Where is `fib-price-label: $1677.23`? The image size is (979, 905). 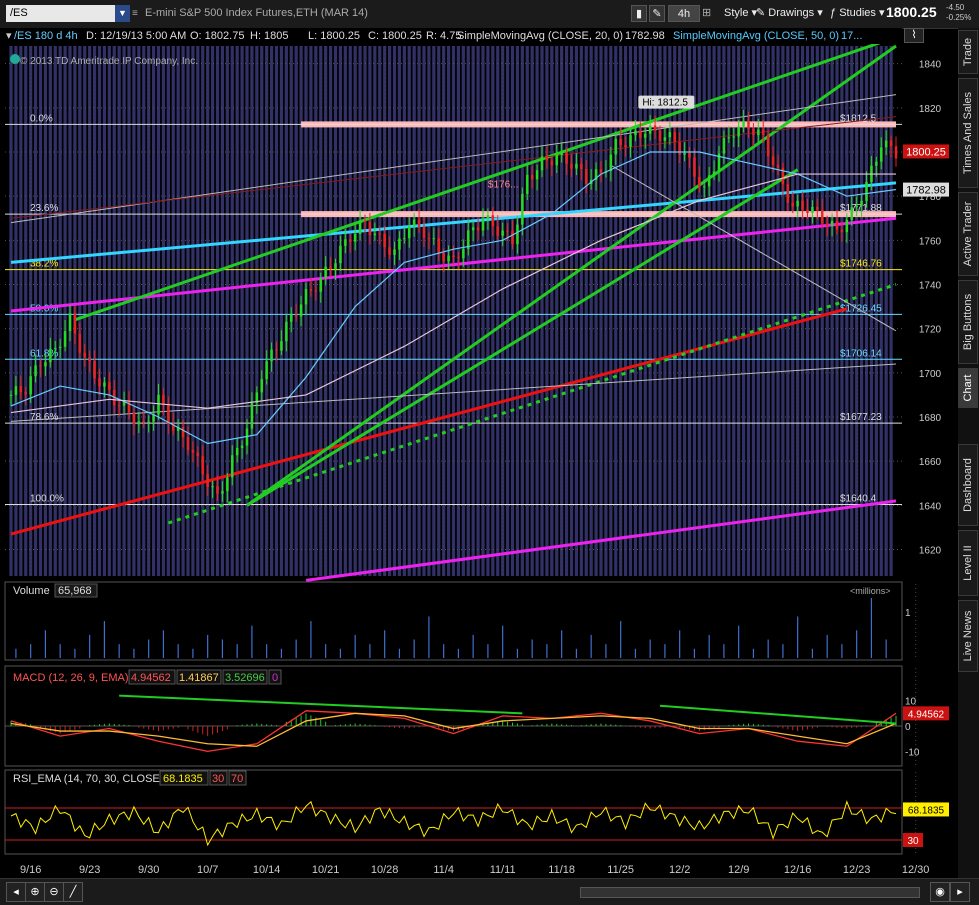 fib-price-label: $1677.23 is located at coordinates (861, 417).